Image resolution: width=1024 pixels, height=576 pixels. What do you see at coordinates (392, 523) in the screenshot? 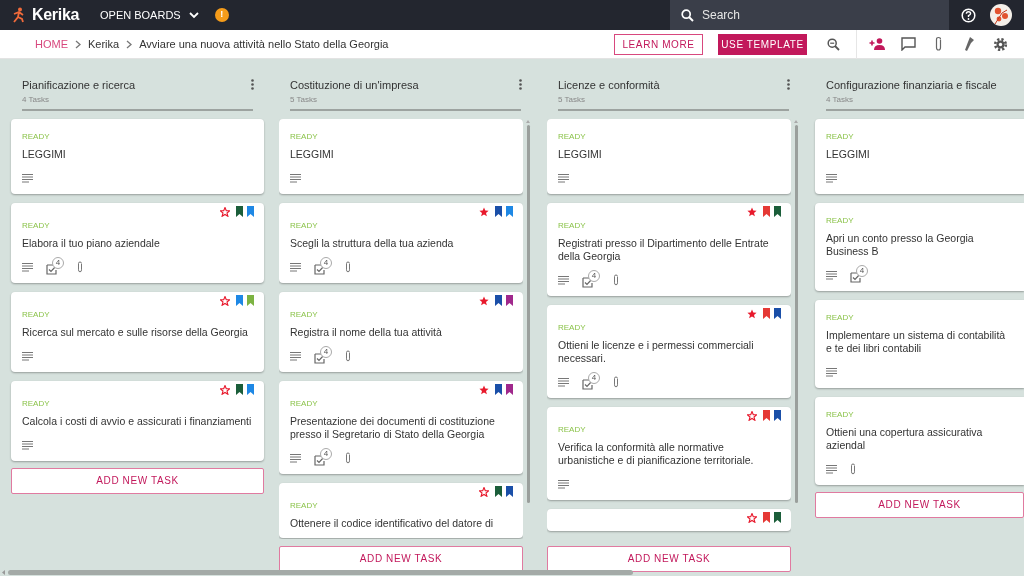
I see `task-title: Ottenere il codice identificativo del datore di` at bounding box center [392, 523].